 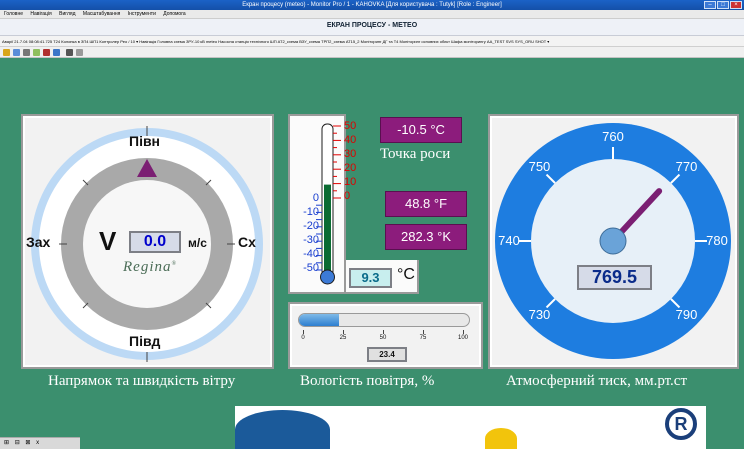 I want to click on window-icon, so click(x=79, y=52).